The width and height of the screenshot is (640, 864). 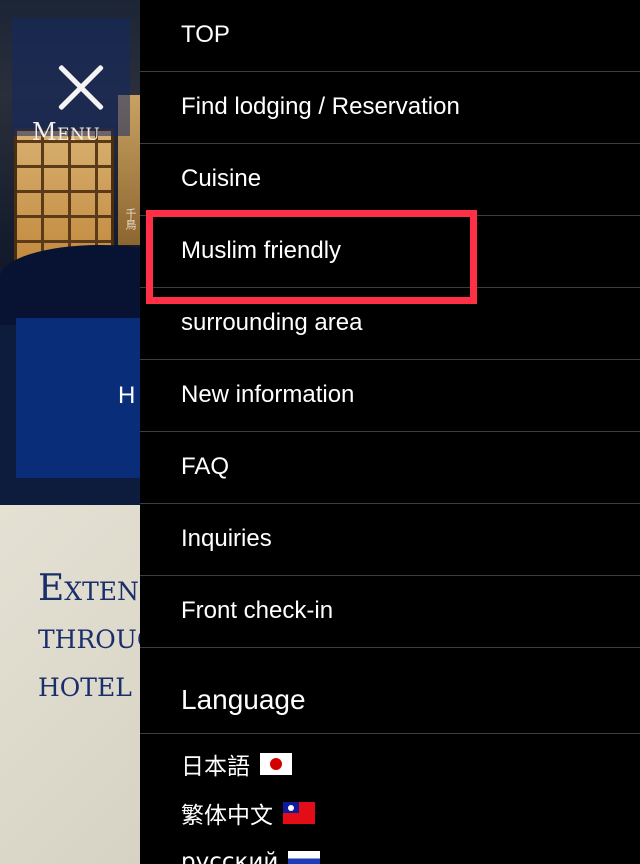 I want to click on nav-item-label: Cuisine, so click(x=221, y=178).